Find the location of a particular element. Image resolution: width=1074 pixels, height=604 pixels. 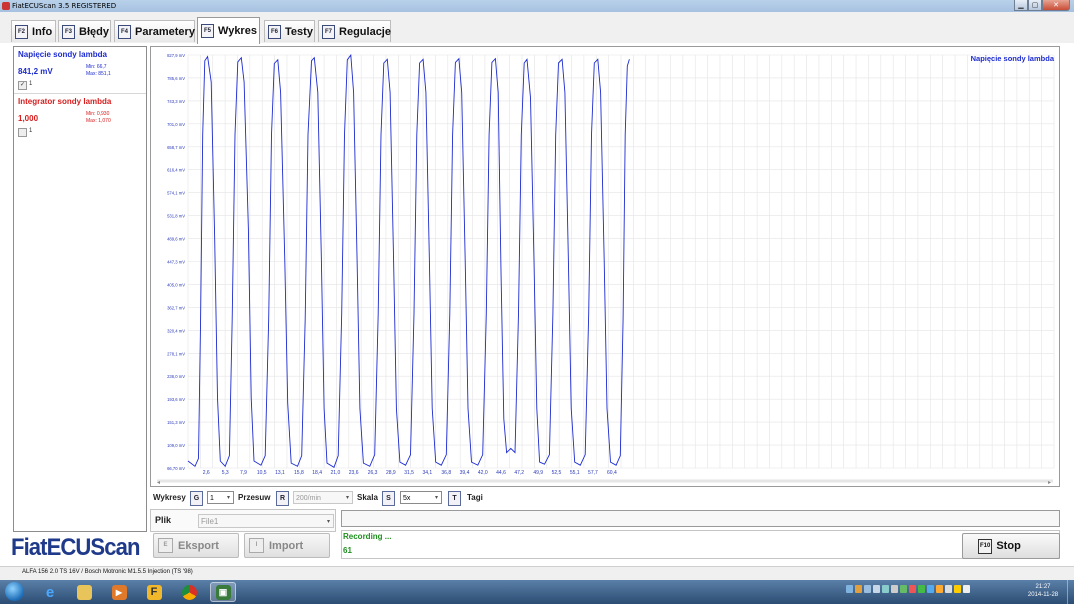

y-tick-label: 574,1 mV is located at coordinates (176, 193).